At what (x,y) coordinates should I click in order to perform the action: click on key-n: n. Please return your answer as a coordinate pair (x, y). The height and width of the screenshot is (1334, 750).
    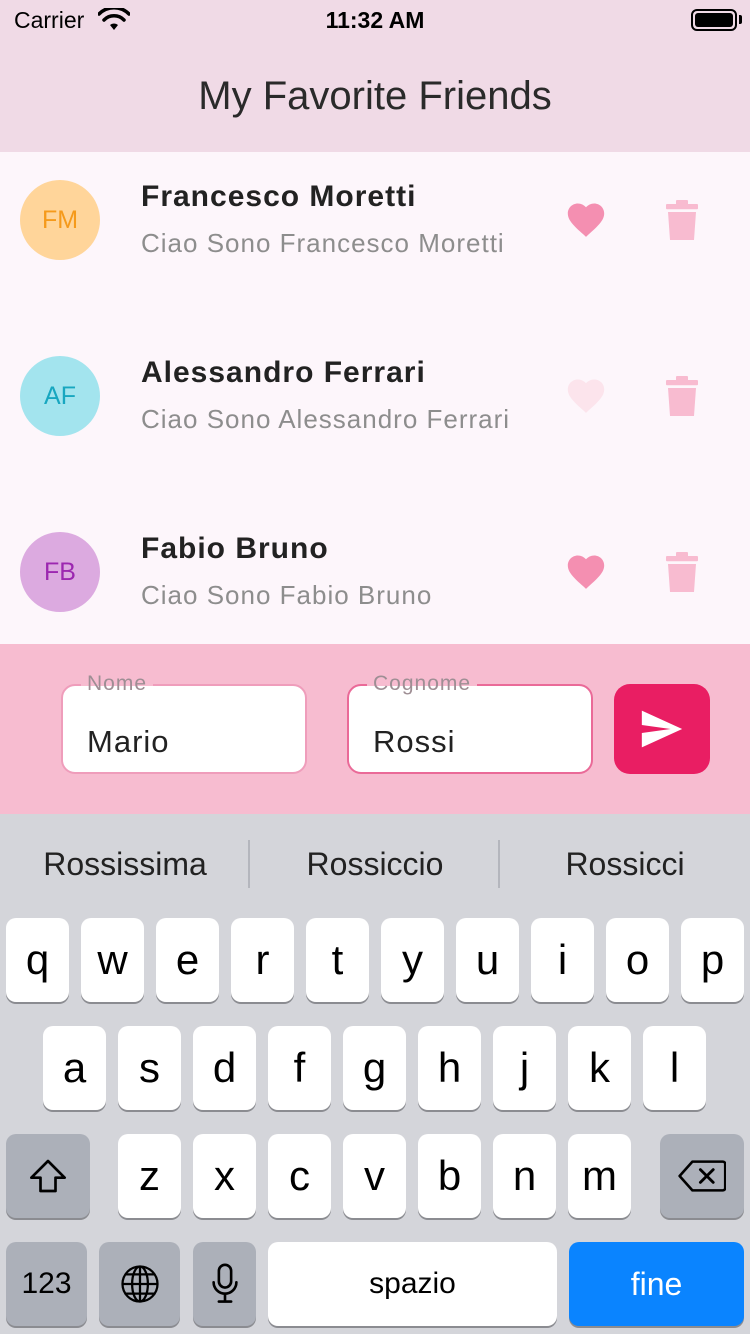
    Looking at the image, I should click on (524, 1176).